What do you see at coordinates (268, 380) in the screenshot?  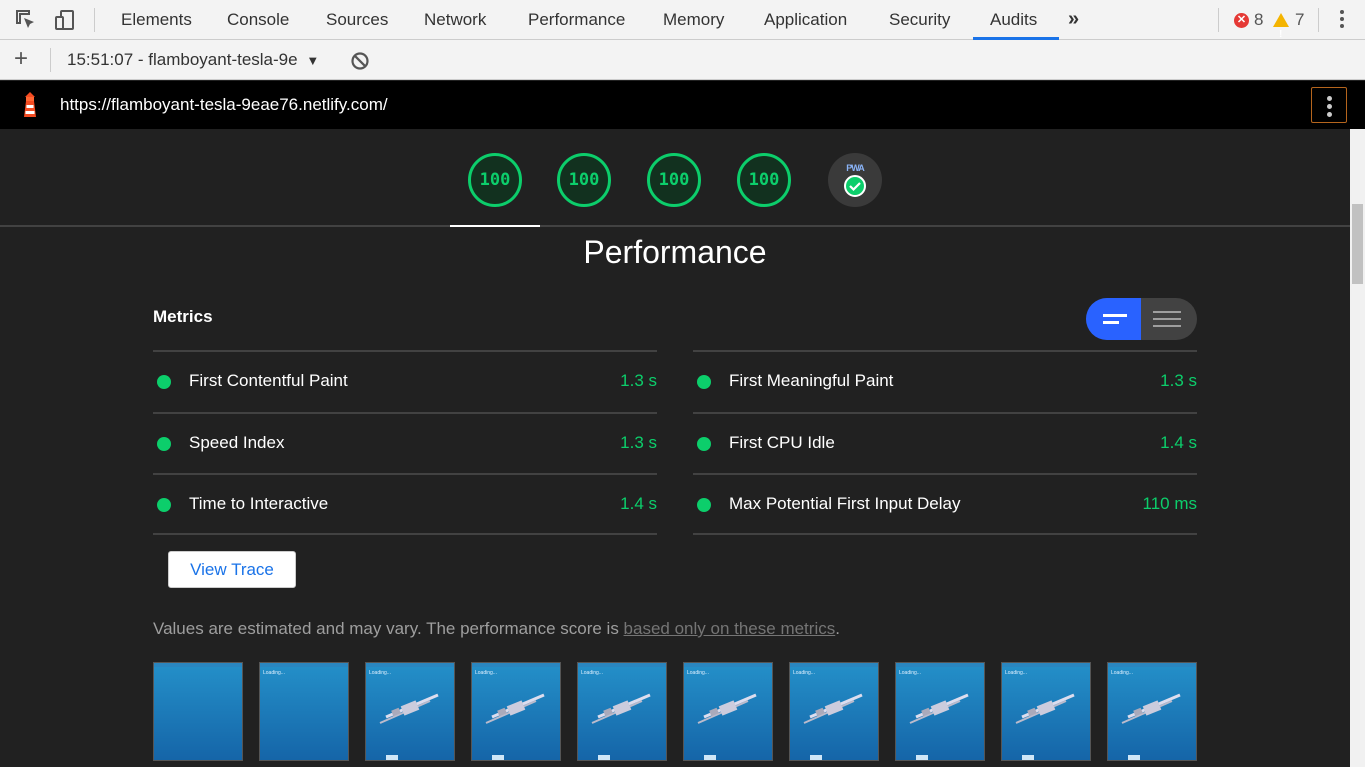 I see `metric-name: First Contentful Paint` at bounding box center [268, 380].